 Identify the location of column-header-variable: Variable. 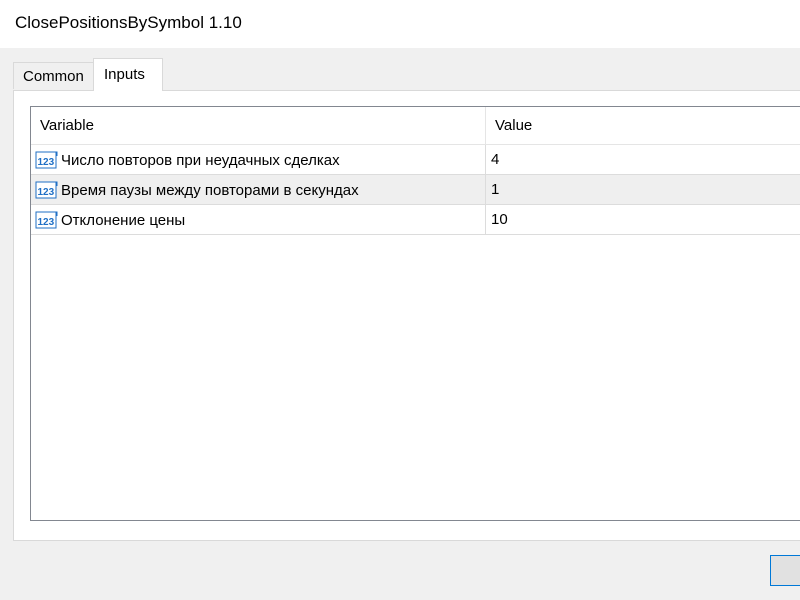
(67, 125).